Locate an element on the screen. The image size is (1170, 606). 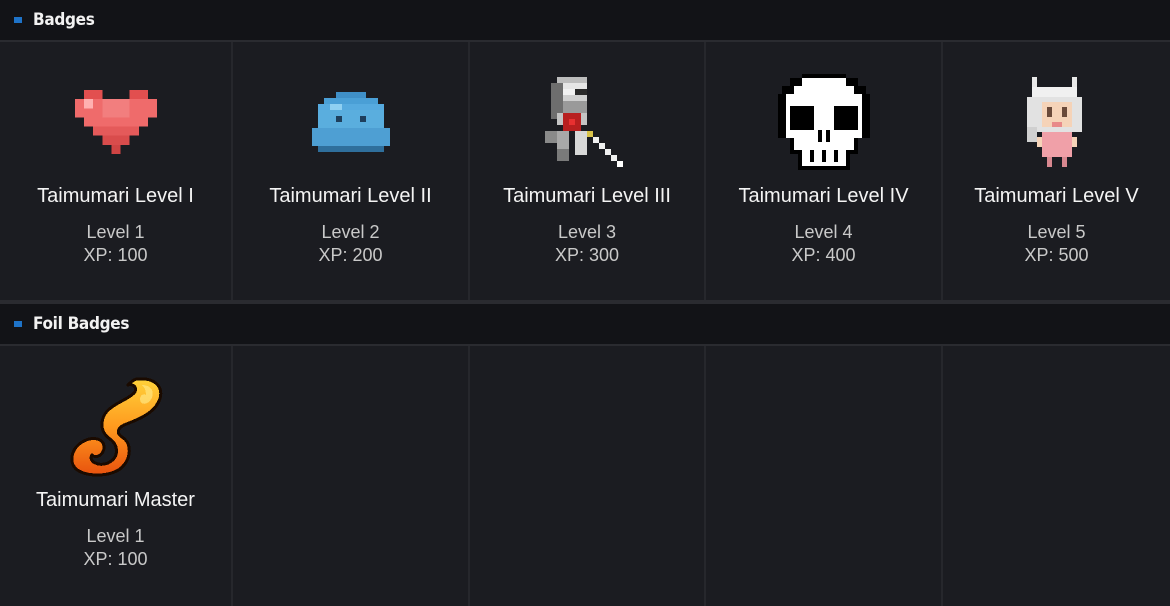
foil-badges-section-header: Foil Badges is located at coordinates (585, 325).